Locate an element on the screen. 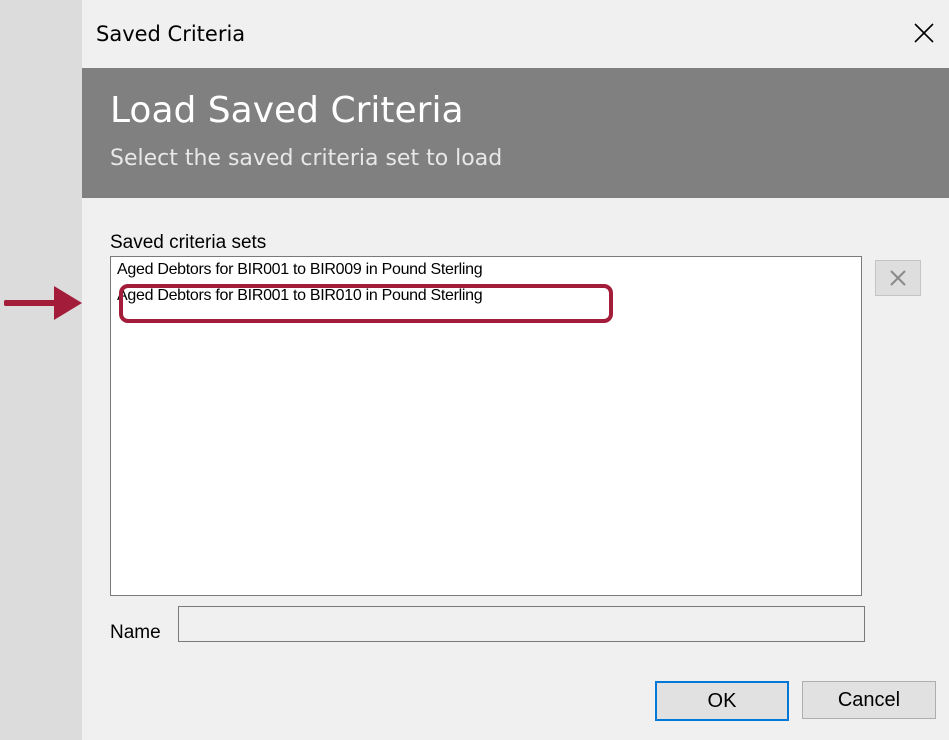  annotation-arrow-icon is located at coordinates (43, 303).